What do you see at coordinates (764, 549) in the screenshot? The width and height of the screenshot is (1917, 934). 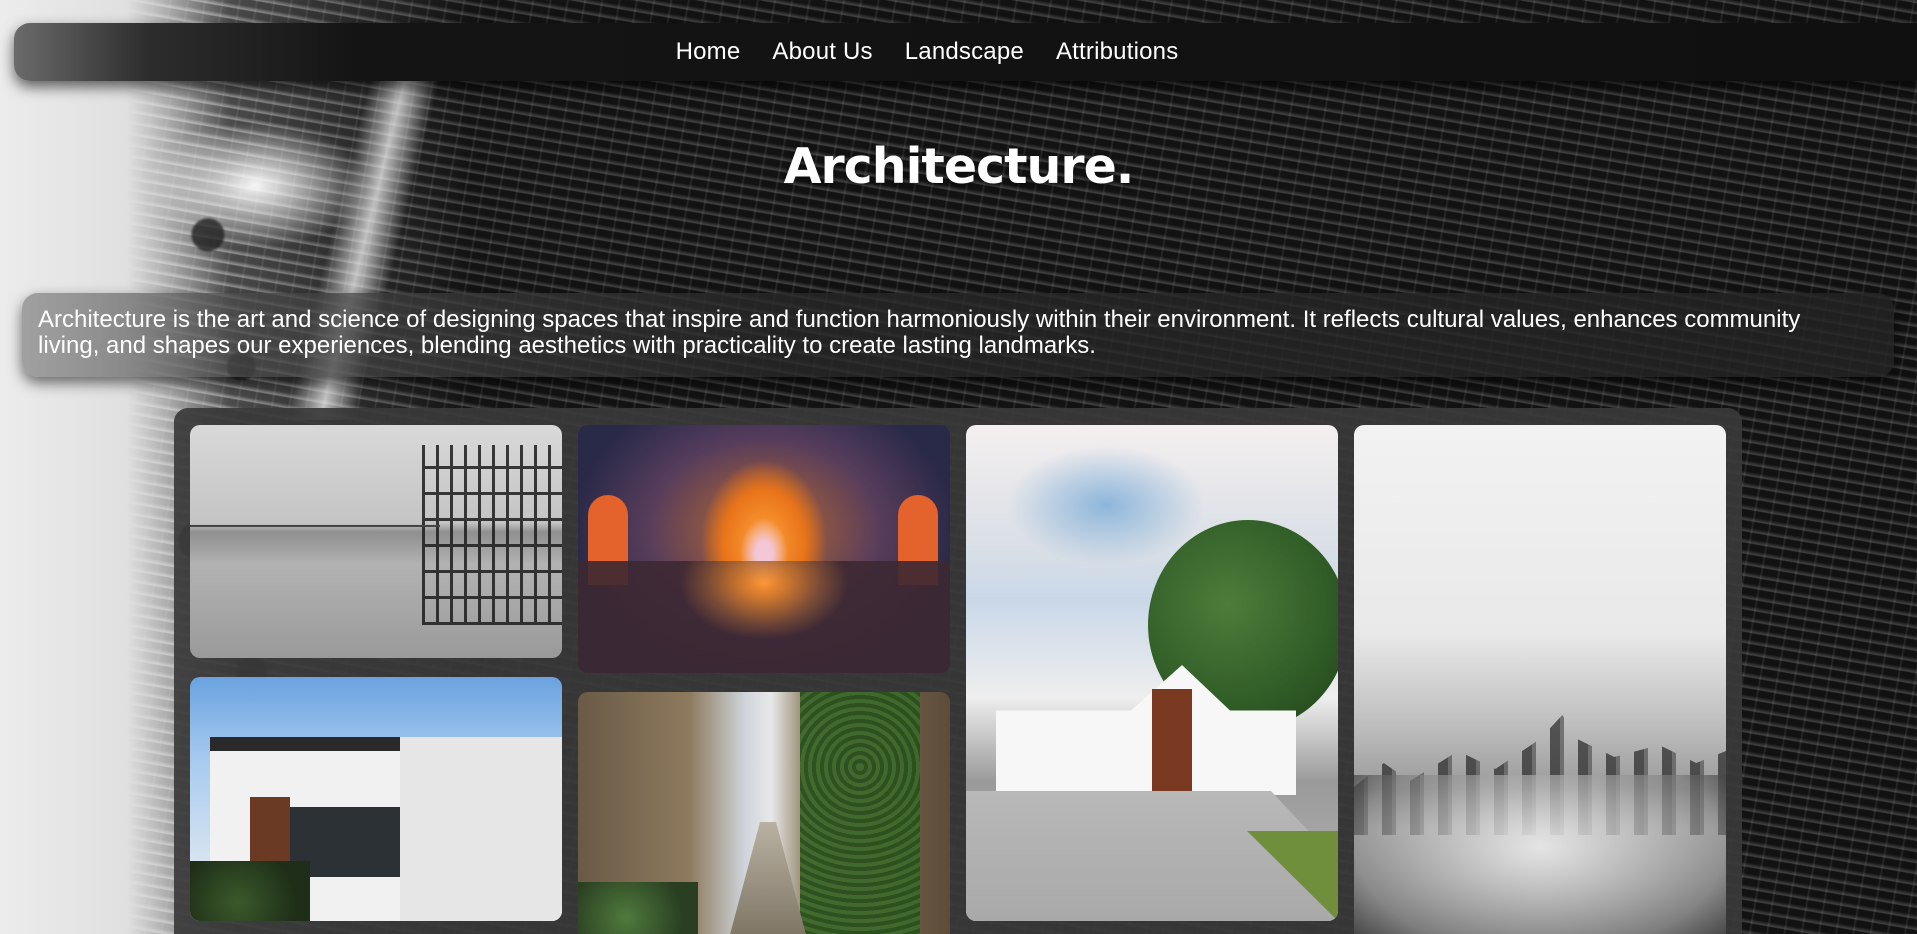 I see `gallery-image-arches` at bounding box center [764, 549].